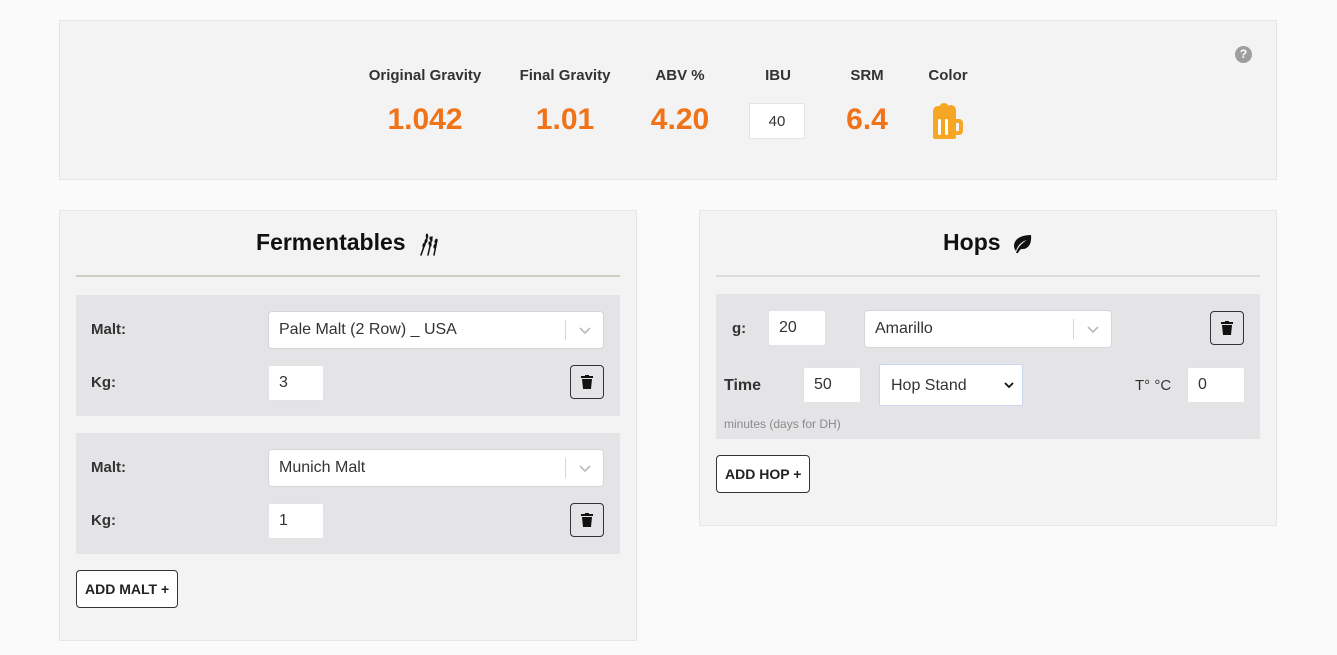 This screenshot has width=1337, height=655. Describe the element at coordinates (948, 121) in the screenshot. I see `beer-mug-icon` at that location.